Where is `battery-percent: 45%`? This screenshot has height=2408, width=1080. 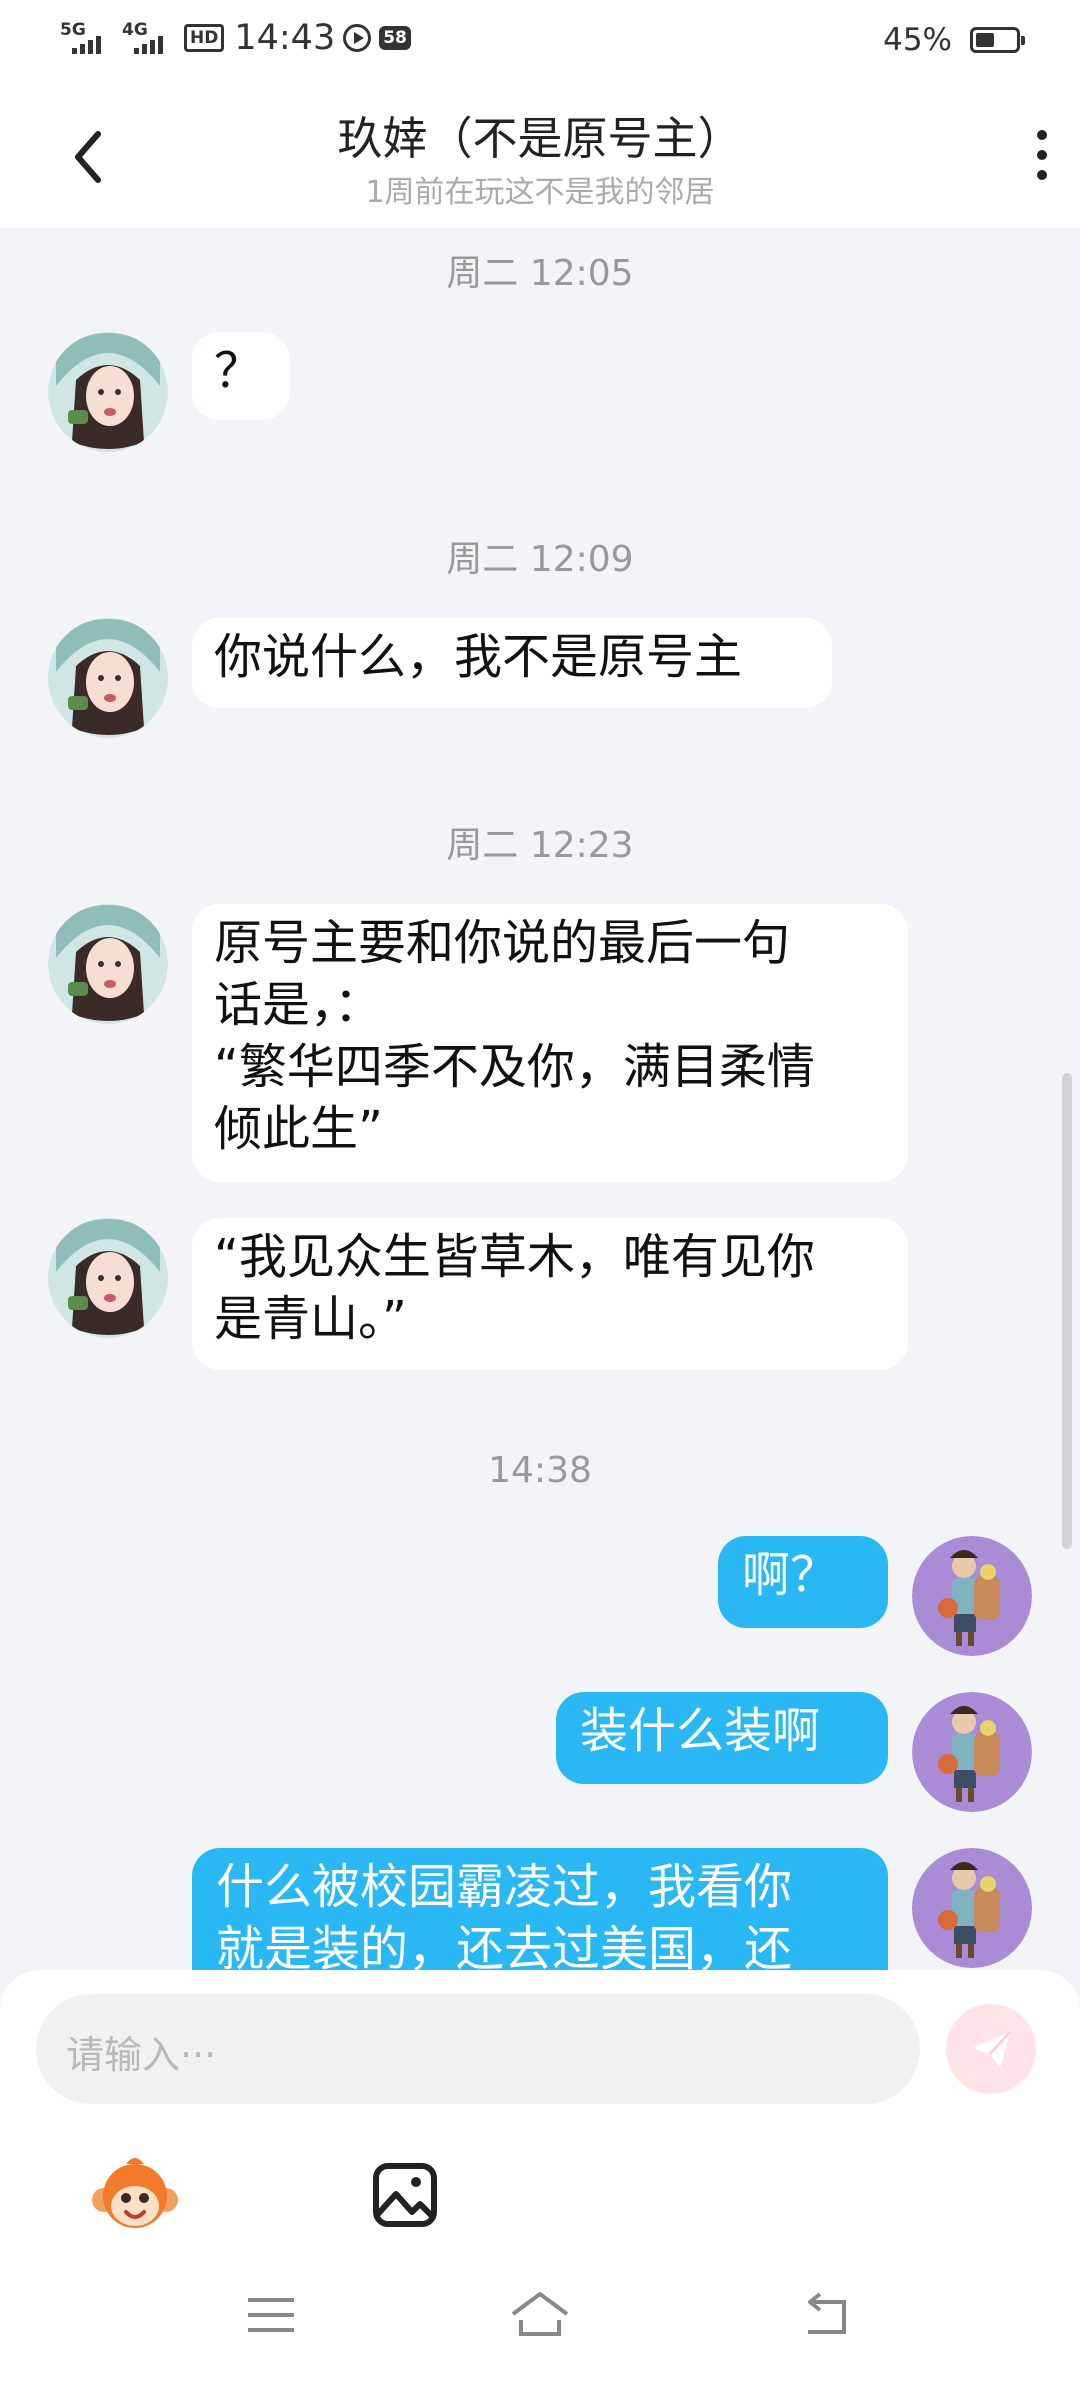 battery-percent: 45% is located at coordinates (917, 40).